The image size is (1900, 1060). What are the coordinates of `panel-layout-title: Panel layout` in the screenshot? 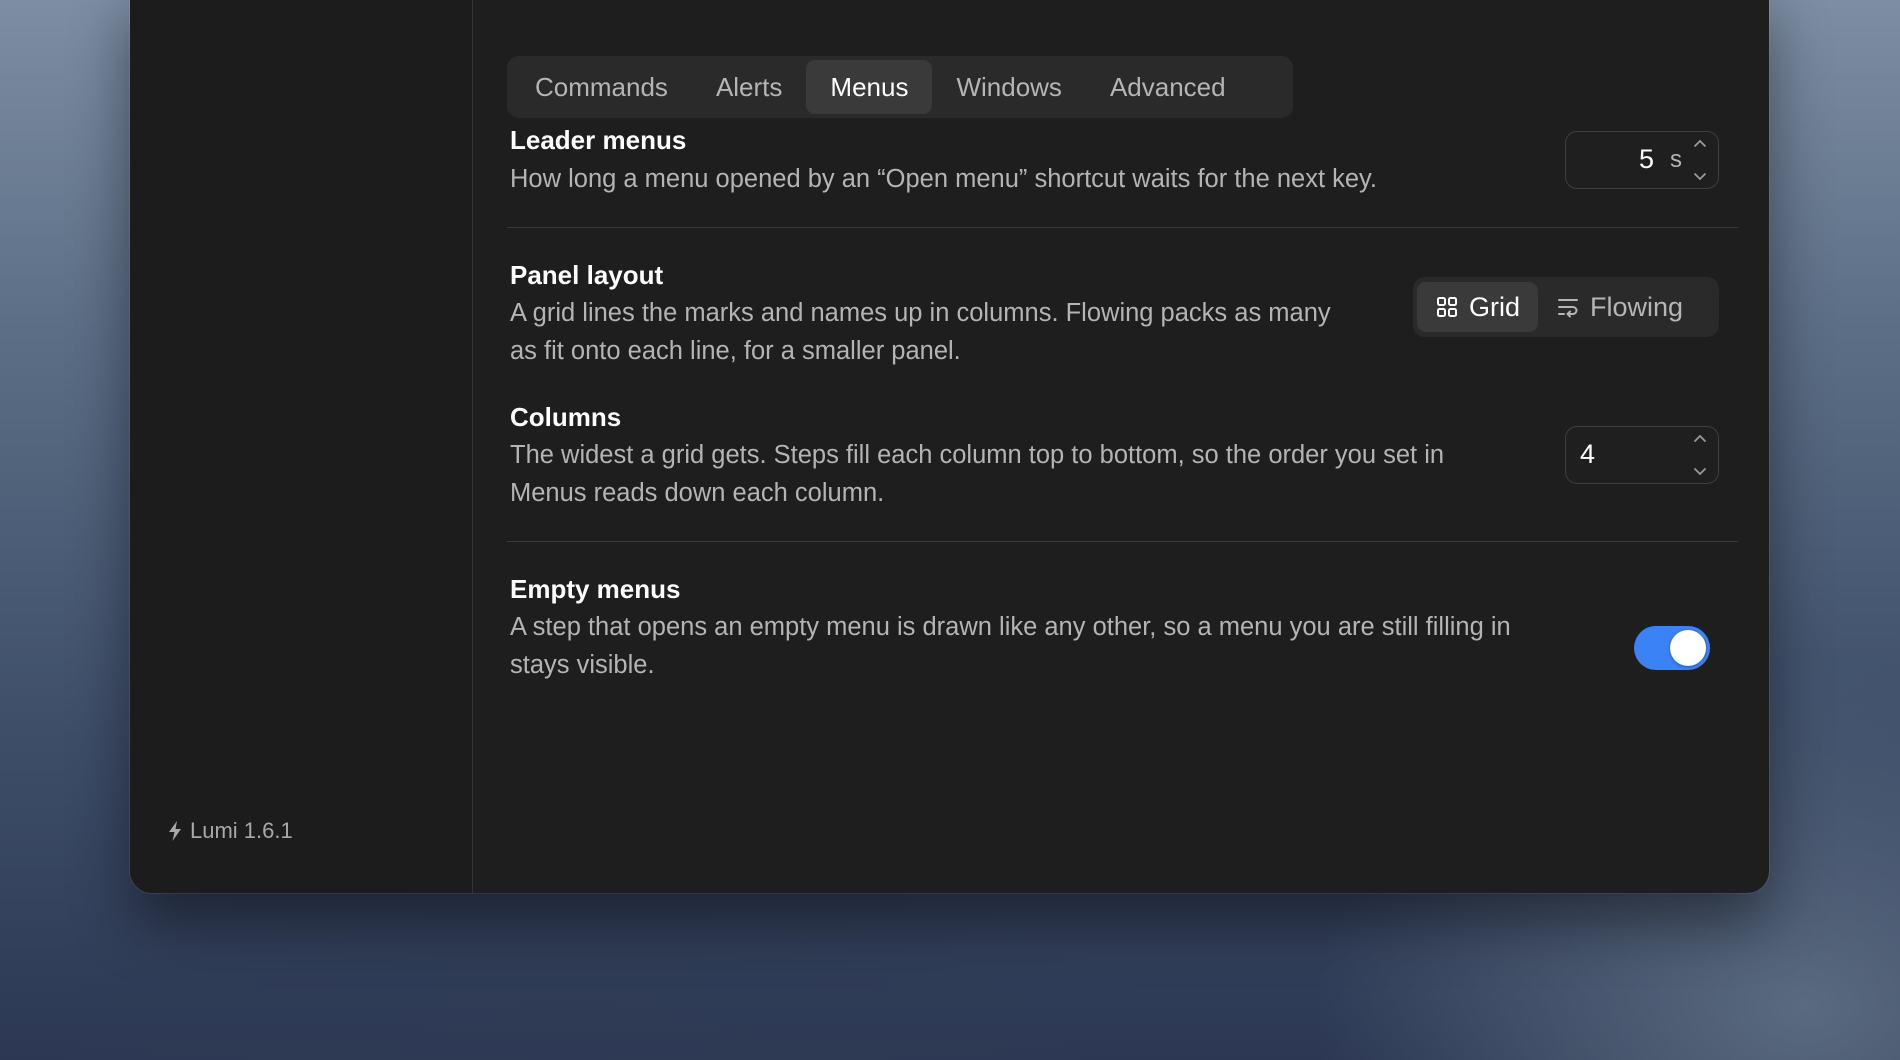 It's located at (587, 275).